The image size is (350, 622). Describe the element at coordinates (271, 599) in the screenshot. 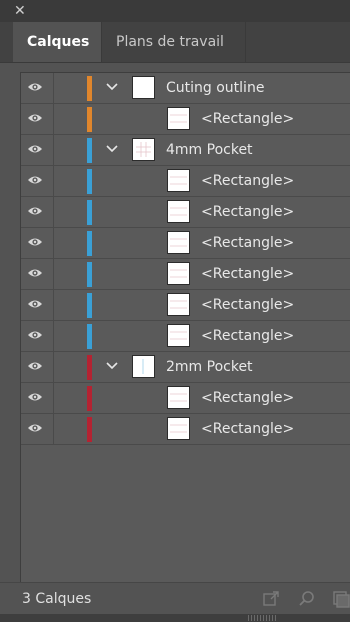

I see `export-icon` at that location.